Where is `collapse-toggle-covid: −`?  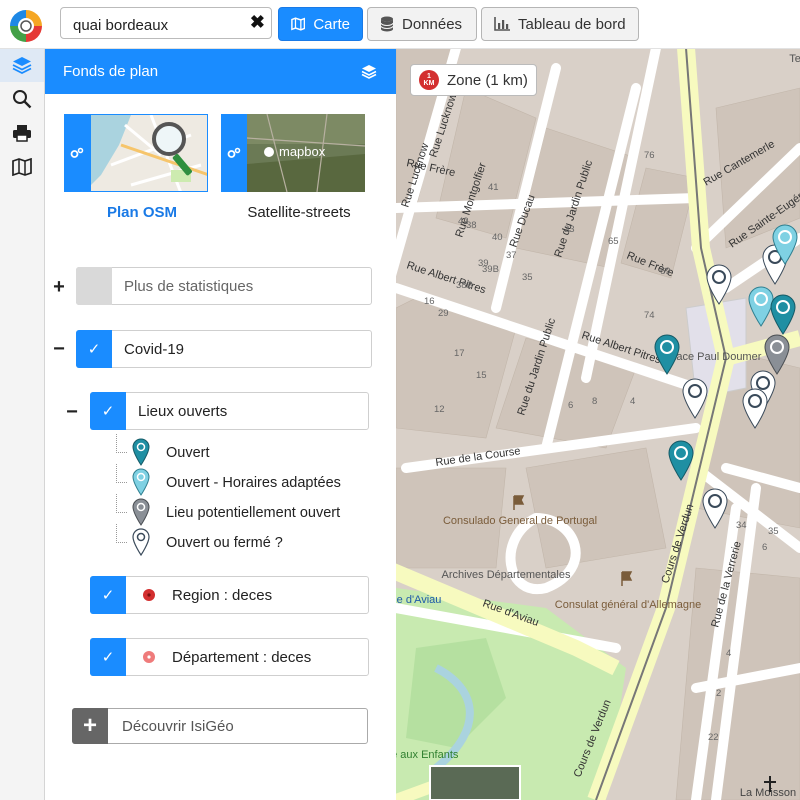 collapse-toggle-covid: − is located at coordinates (59, 349).